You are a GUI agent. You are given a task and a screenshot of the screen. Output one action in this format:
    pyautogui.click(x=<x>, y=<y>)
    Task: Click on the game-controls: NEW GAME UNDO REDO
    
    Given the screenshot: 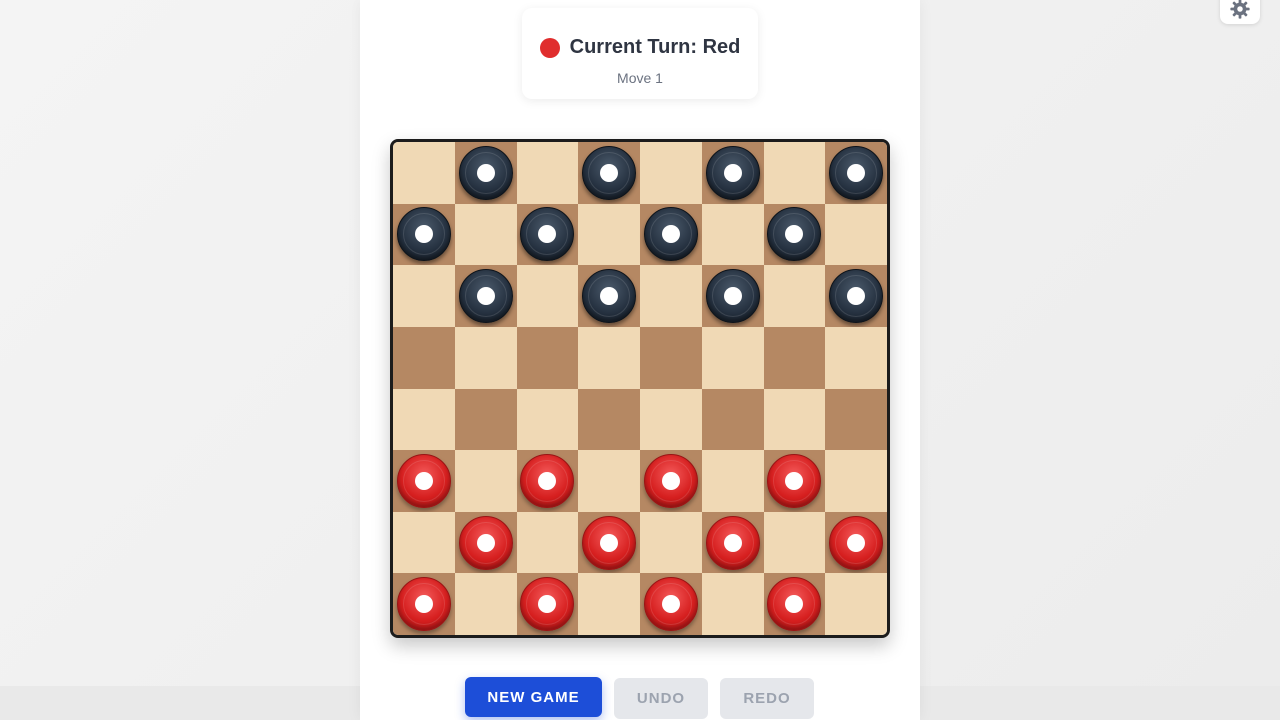 What is the action you would take?
    pyautogui.click(x=639, y=698)
    